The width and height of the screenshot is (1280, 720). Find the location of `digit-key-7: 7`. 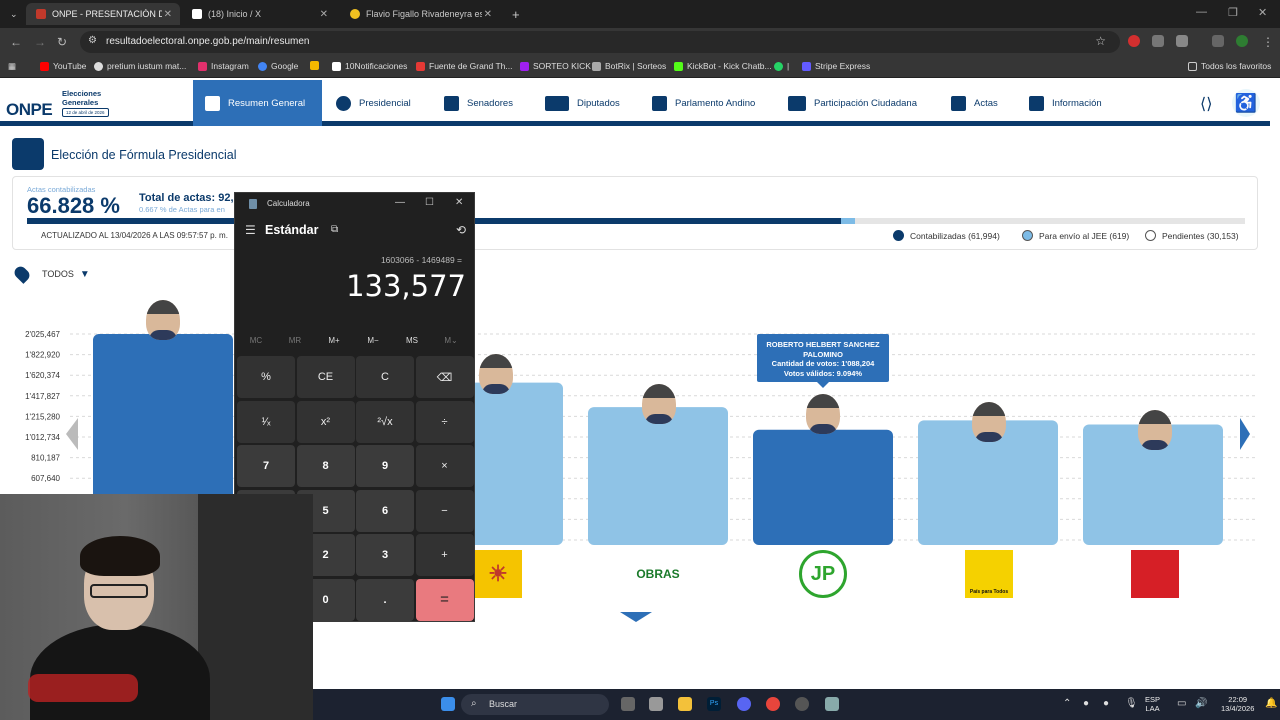

digit-key-7: 7 is located at coordinates (266, 466).